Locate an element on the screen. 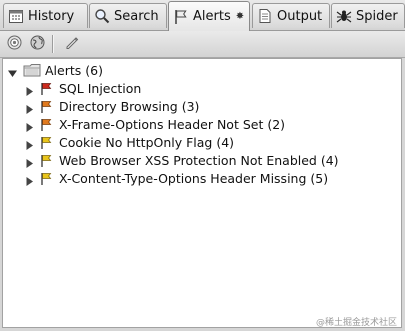 Image resolution: width=405 pixels, height=331 pixels. calendar-icon is located at coordinates (16, 16).